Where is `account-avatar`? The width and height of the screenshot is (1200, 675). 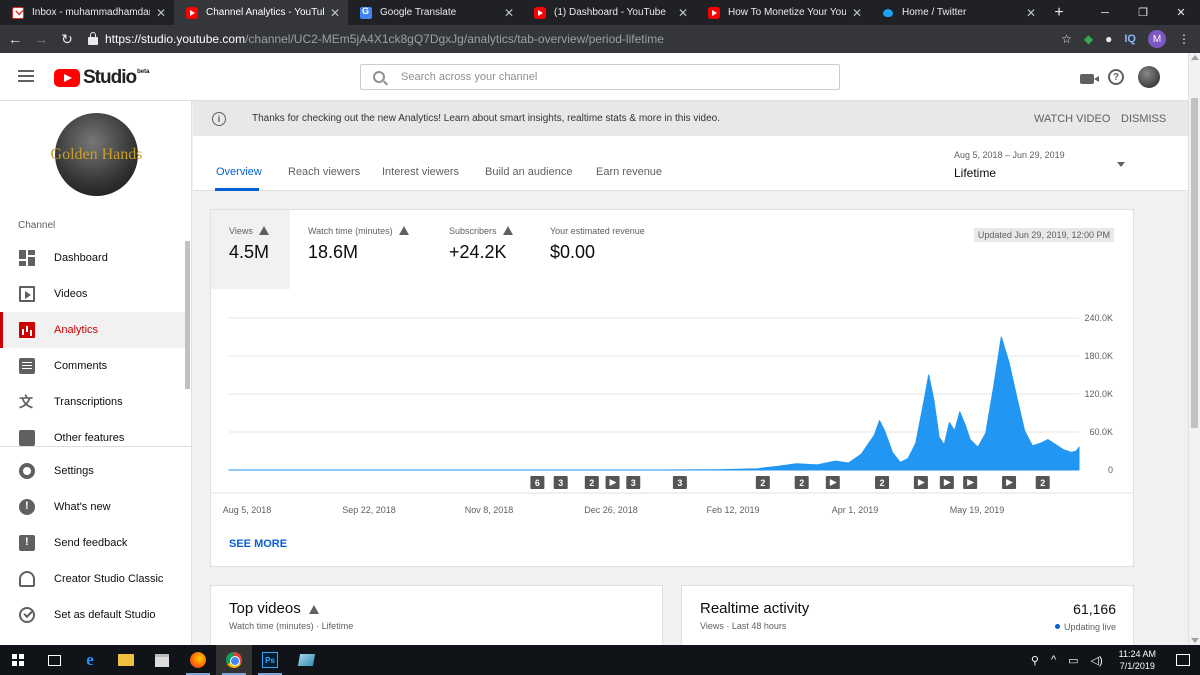 account-avatar is located at coordinates (1149, 77).